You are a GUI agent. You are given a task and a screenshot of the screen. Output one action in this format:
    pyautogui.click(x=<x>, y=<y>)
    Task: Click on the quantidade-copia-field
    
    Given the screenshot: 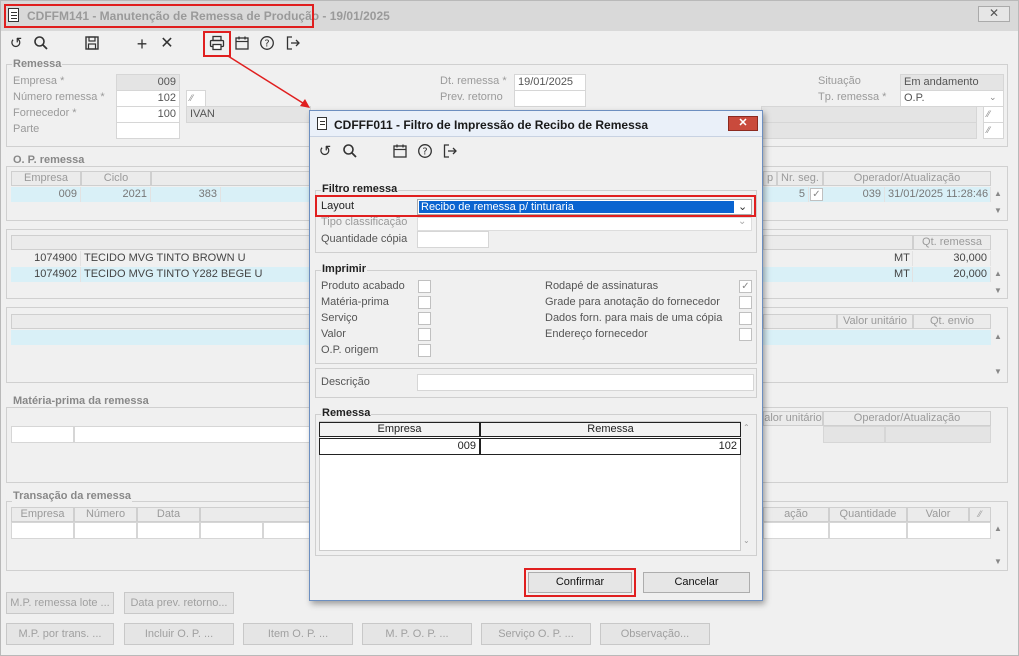 What is the action you would take?
    pyautogui.click(x=453, y=239)
    